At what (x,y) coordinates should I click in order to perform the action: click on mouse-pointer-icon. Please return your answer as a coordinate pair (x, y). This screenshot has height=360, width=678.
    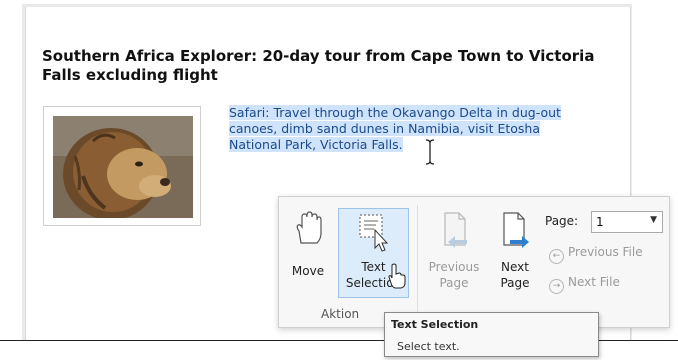
    Looking at the image, I should click on (397, 276).